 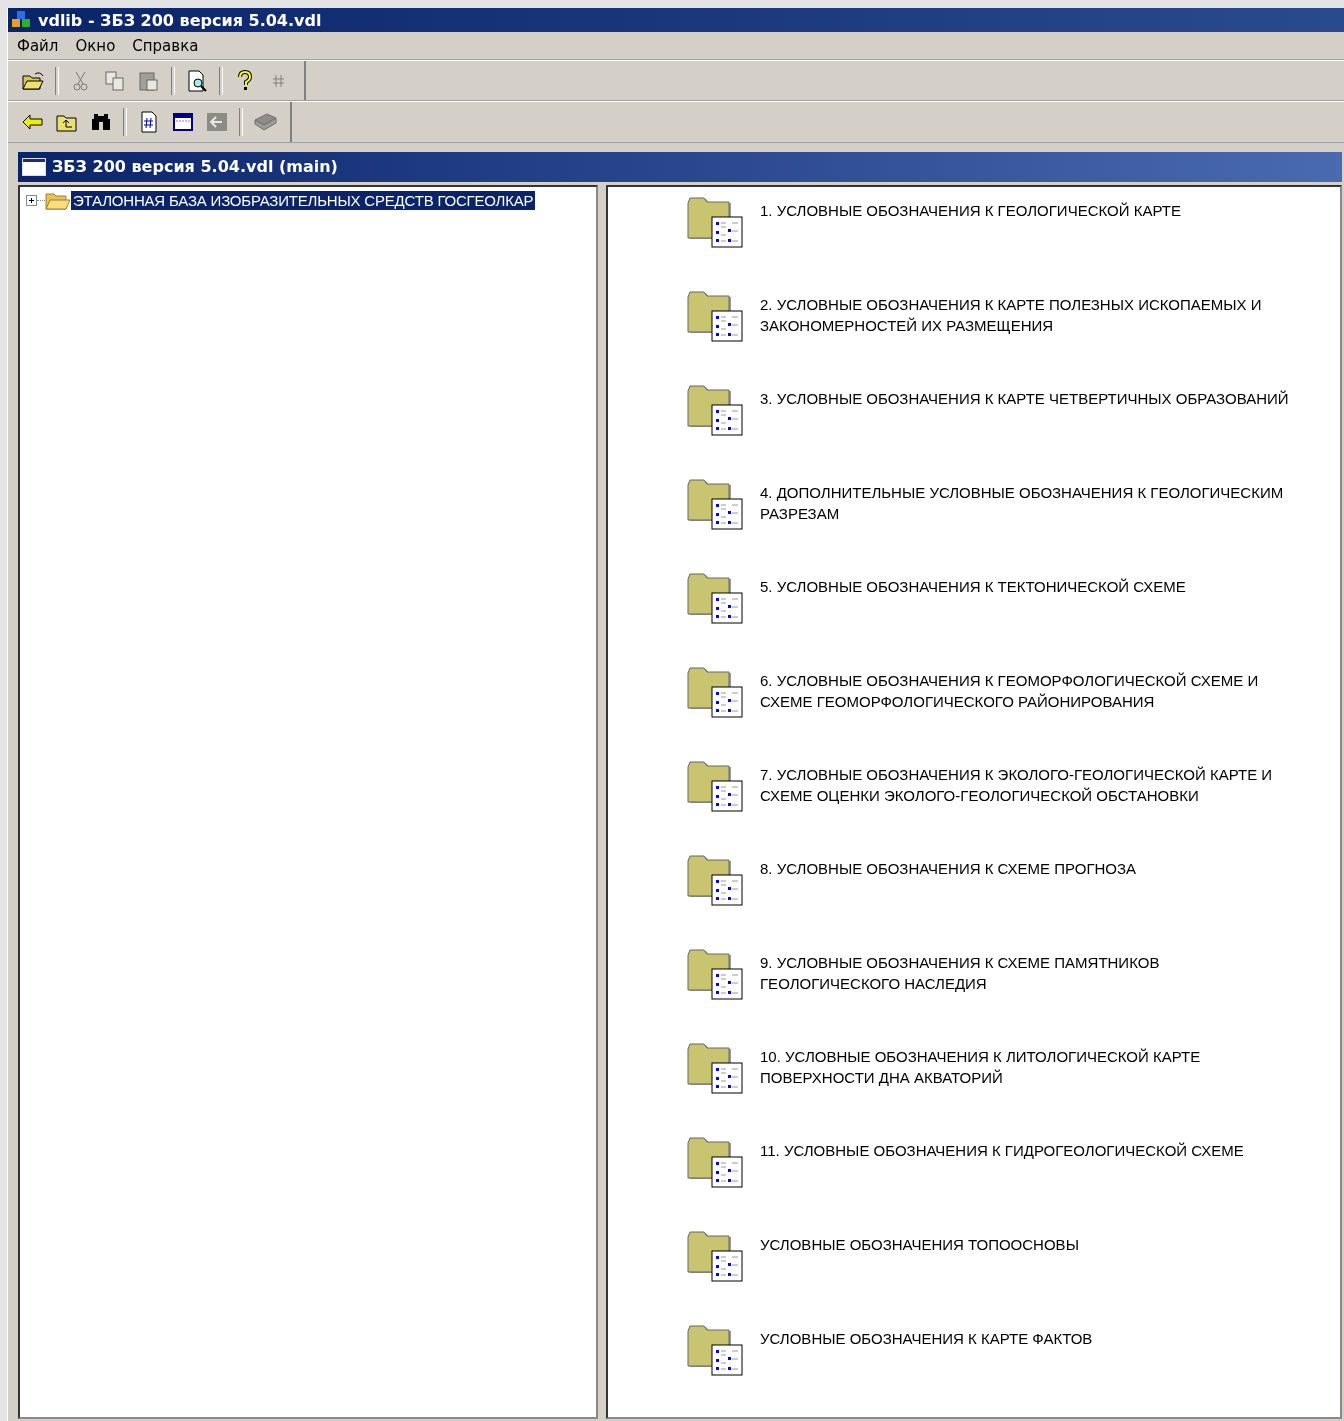 What do you see at coordinates (1024, 398) in the screenshot?
I see `item-label: 3. УСЛОВНЫЕ ОБОЗНАЧЕНИЯ К КАРТЕ ЧЕТВЕРТИЧНЫХ ОБРАЗОВАНИЙ` at bounding box center [1024, 398].